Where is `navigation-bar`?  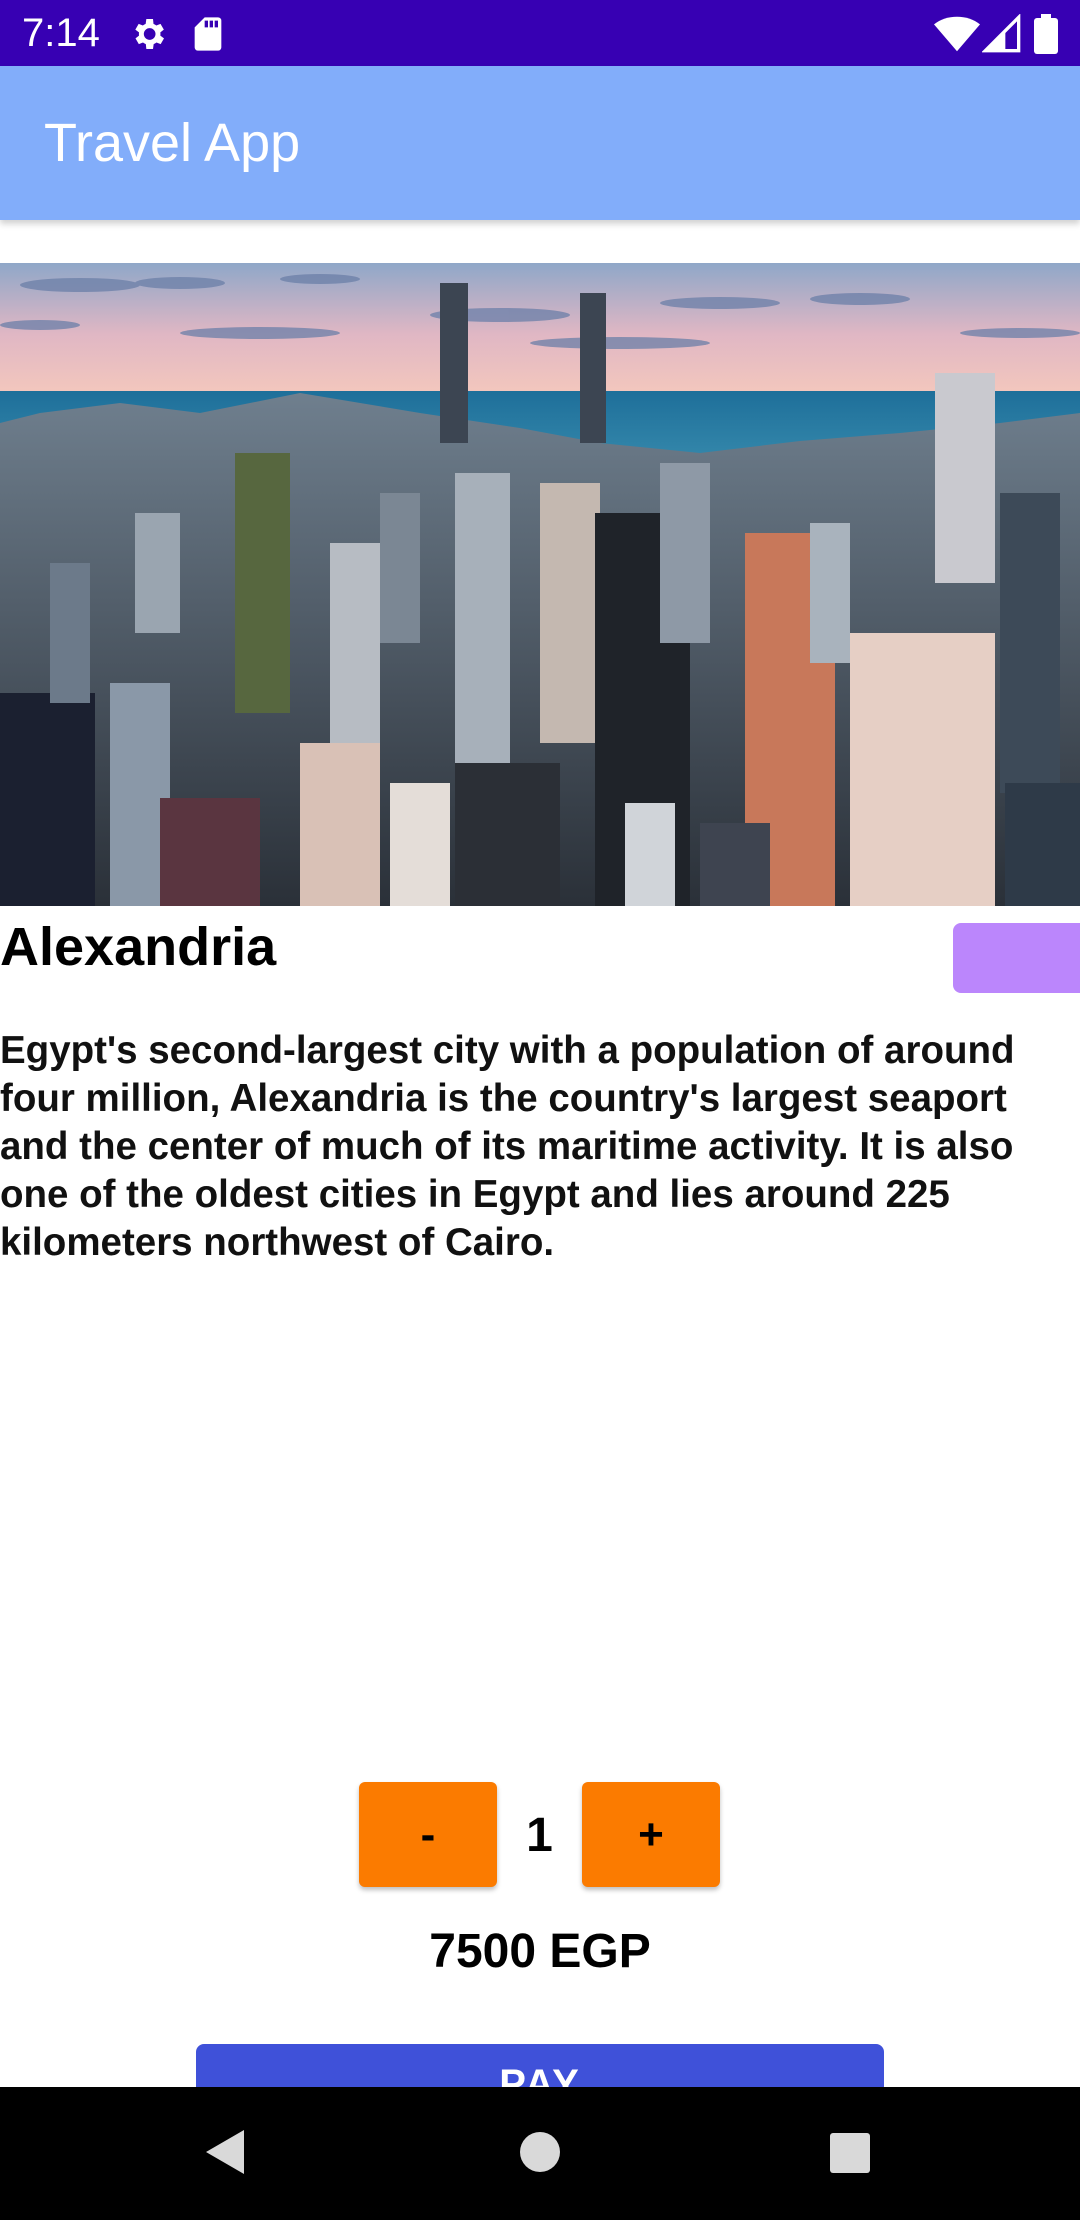
navigation-bar is located at coordinates (540, 2153).